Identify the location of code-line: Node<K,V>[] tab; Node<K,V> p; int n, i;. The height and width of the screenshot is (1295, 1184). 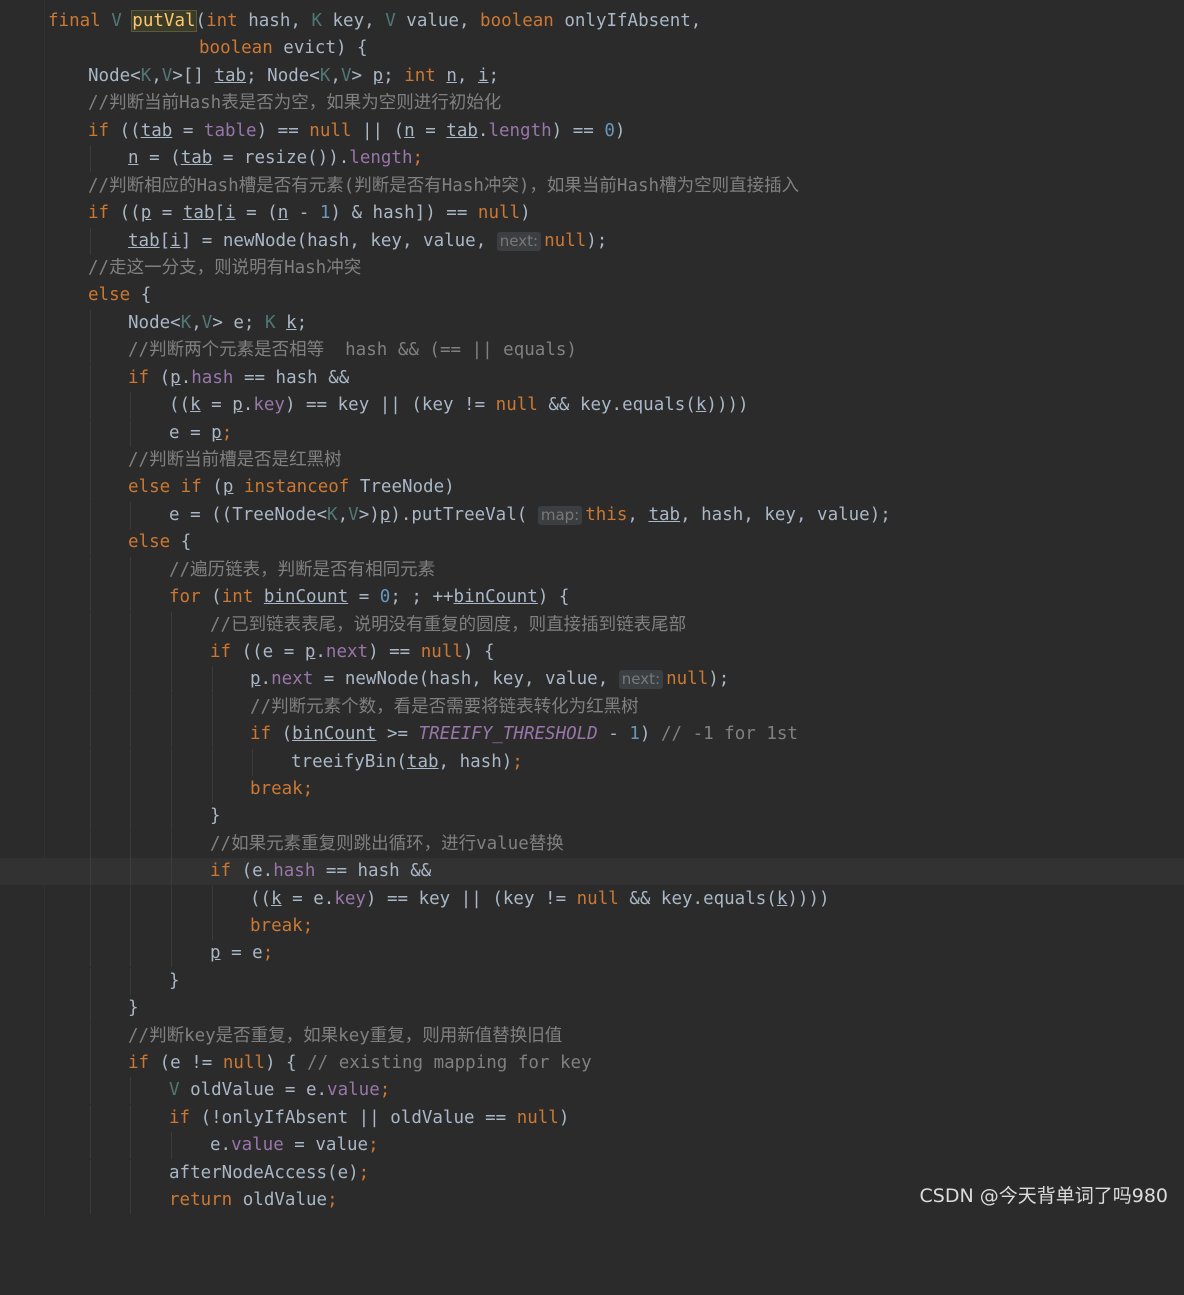
(592, 76).